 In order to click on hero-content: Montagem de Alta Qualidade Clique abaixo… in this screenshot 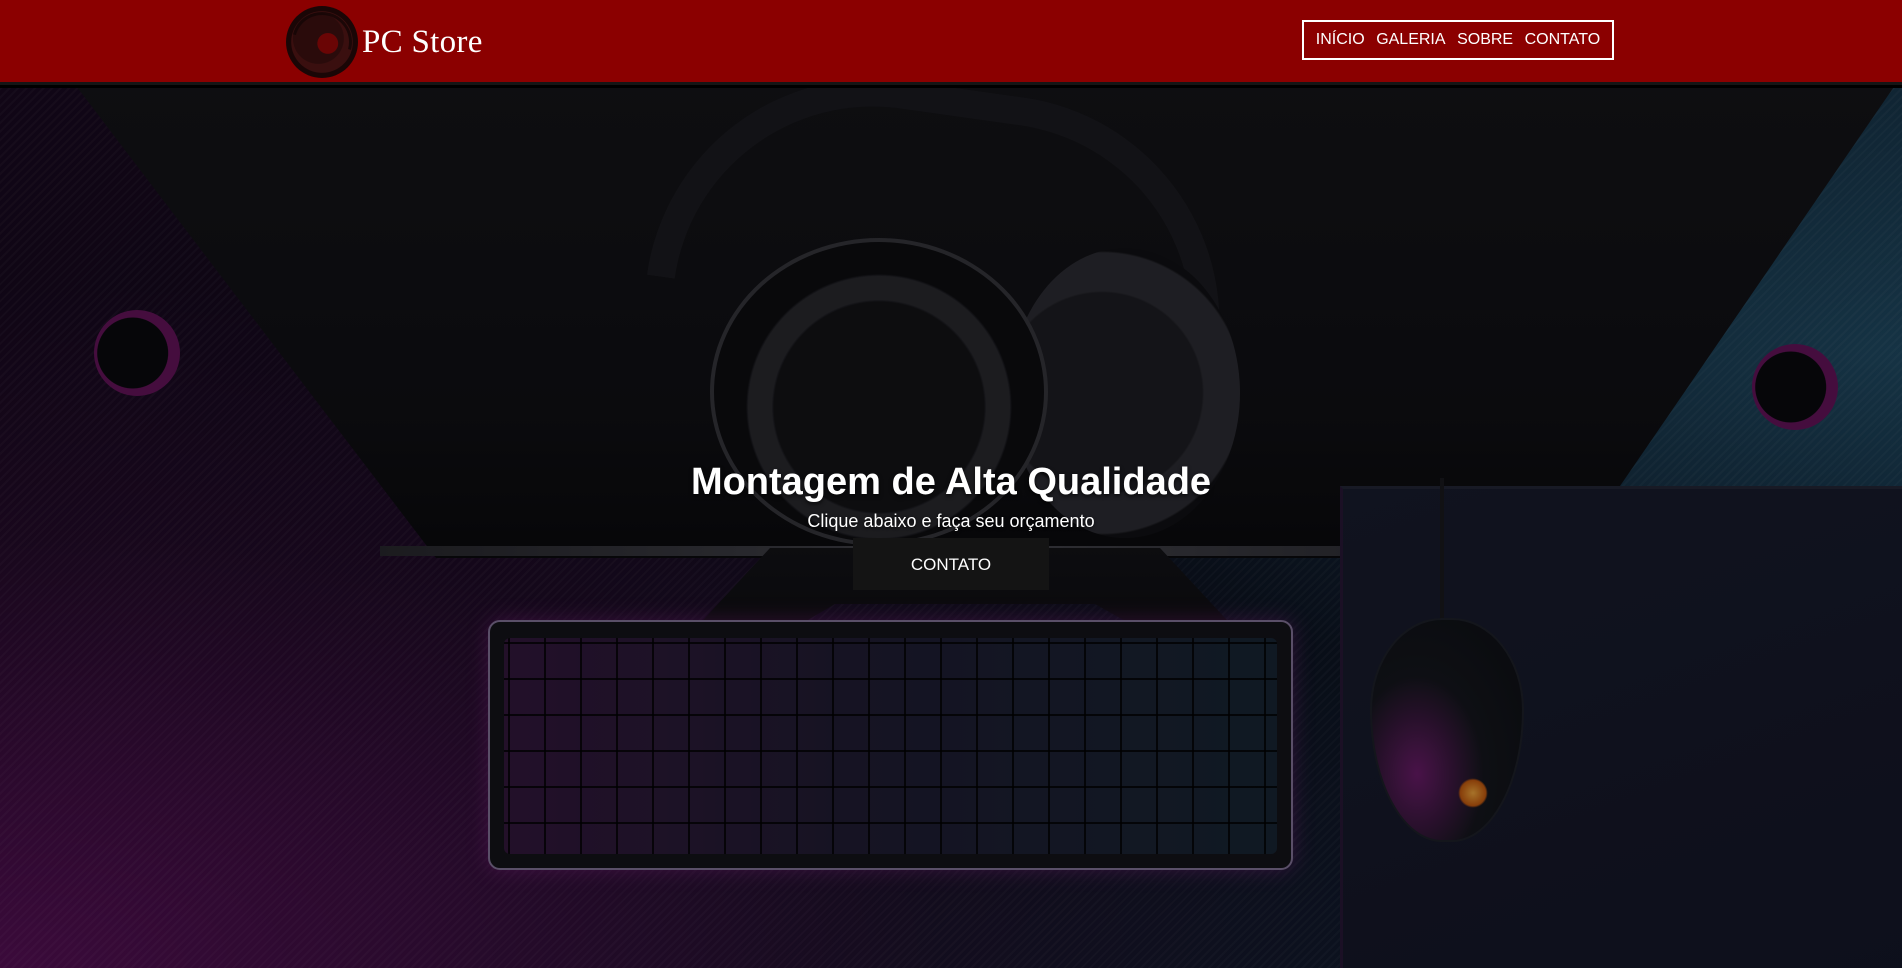, I will do `click(951, 525)`.